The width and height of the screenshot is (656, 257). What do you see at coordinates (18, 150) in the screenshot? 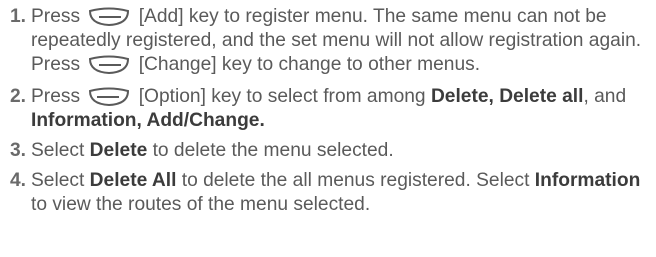
I see `item-number: 3.` at bounding box center [18, 150].